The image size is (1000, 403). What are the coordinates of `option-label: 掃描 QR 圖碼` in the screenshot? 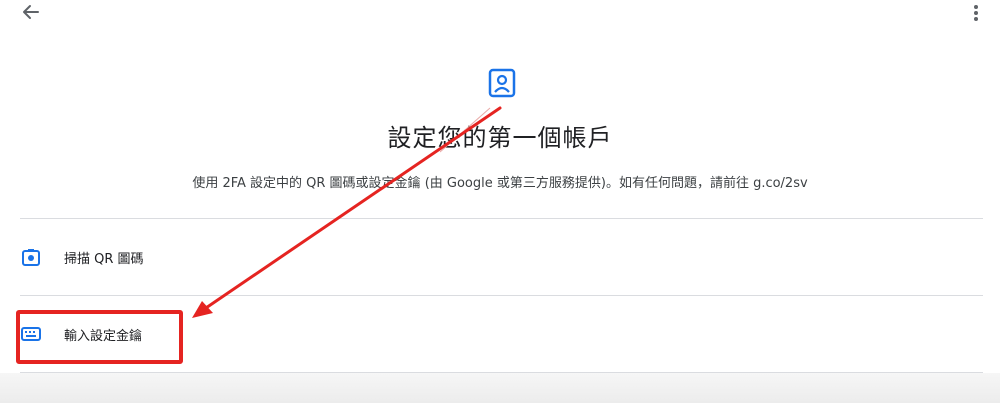 It's located at (104, 259).